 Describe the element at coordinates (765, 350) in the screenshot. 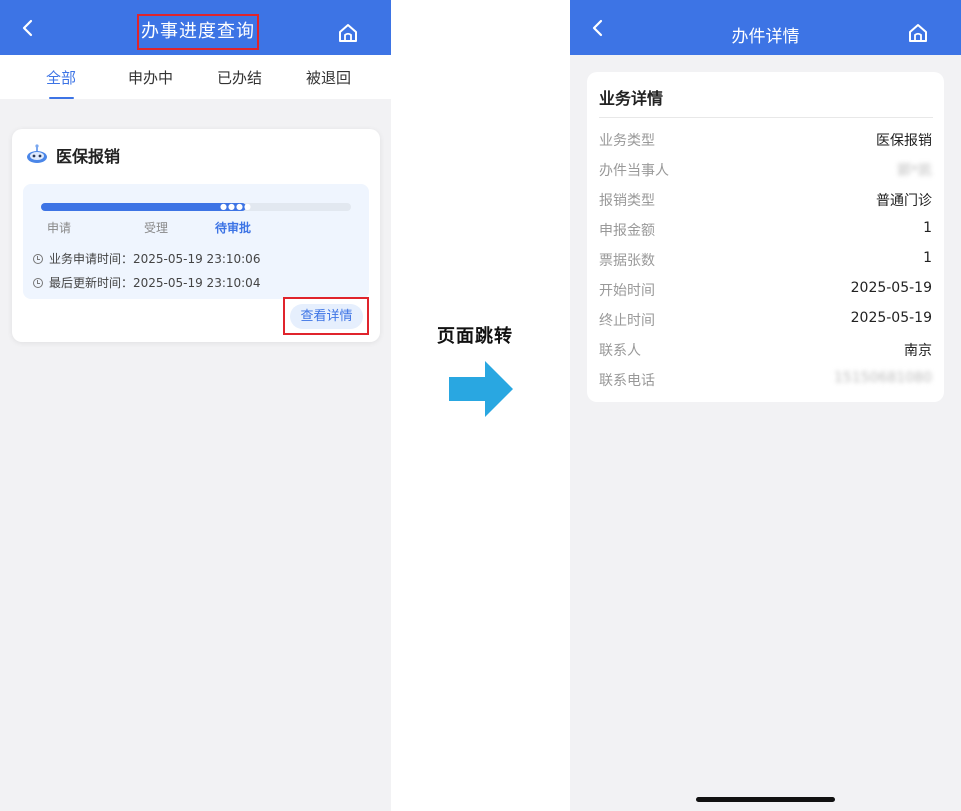

I see `detail-row: 联系人 南京` at that location.